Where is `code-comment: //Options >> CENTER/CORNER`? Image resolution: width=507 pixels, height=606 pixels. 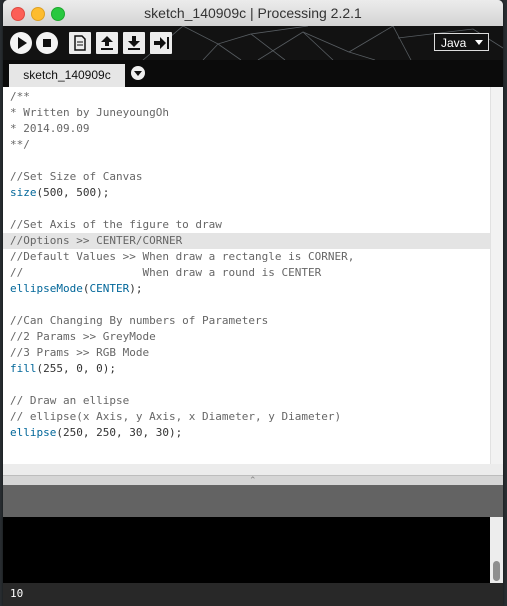 code-comment: //Options >> CENTER/CORNER is located at coordinates (96, 240).